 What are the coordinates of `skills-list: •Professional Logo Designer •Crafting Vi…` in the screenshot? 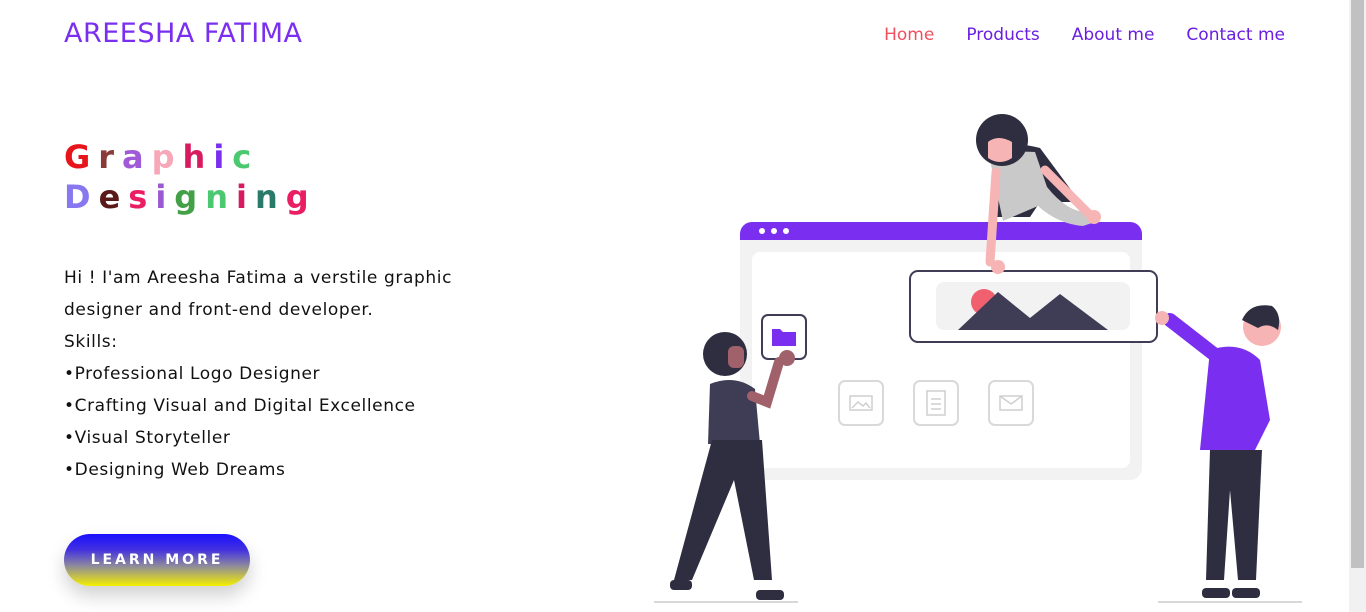 It's located at (299, 422).